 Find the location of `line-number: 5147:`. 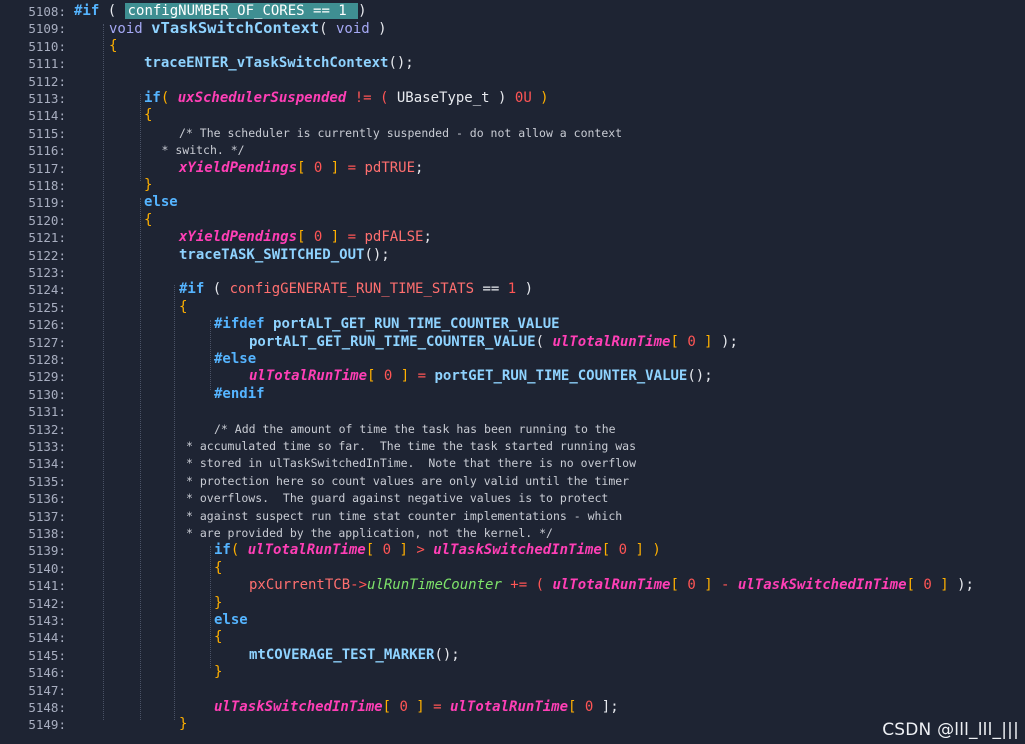

line-number: 5147: is located at coordinates (47, 690).